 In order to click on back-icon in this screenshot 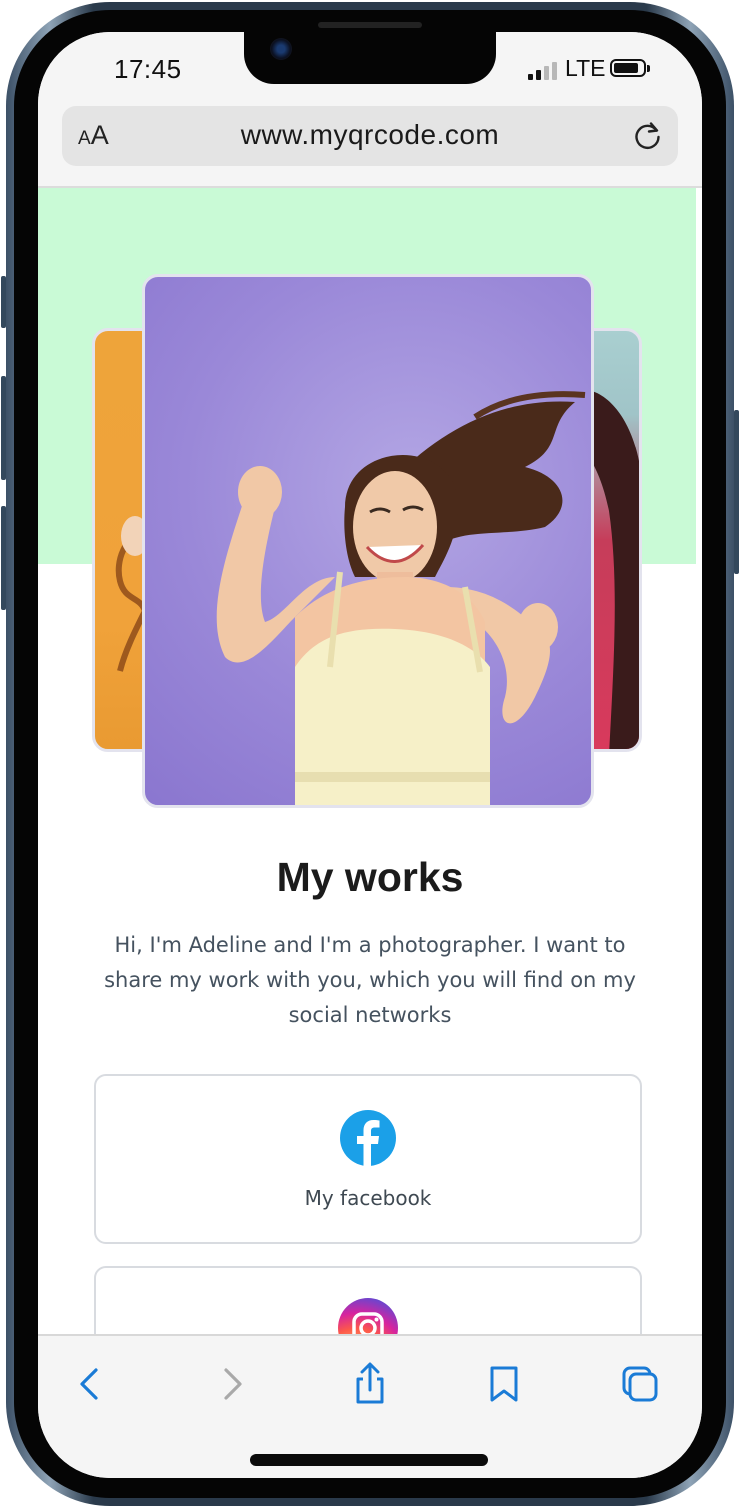, I will do `click(90, 1384)`.